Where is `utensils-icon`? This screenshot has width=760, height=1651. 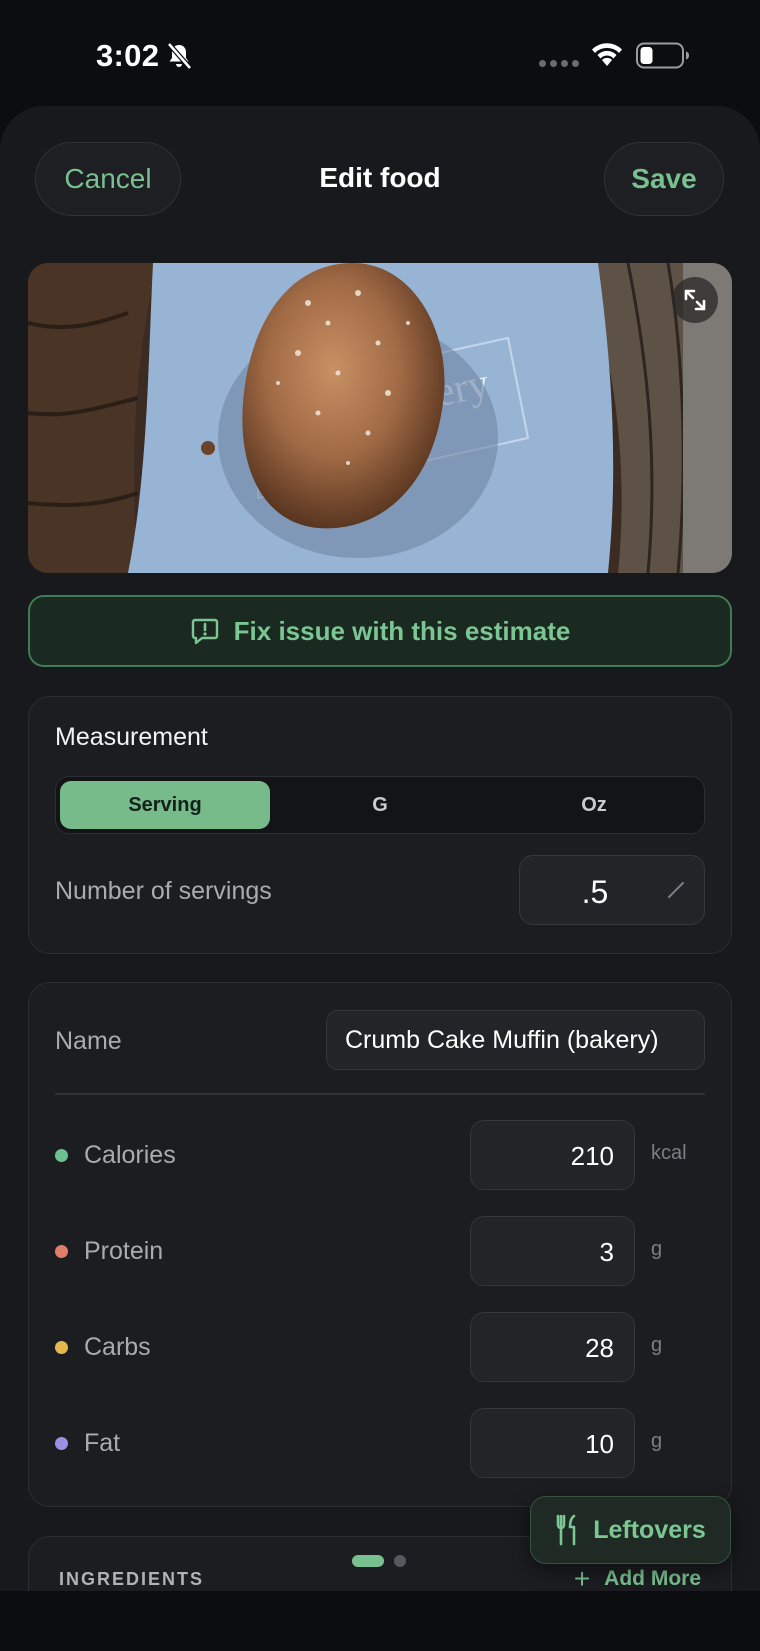
utensils-icon is located at coordinates (566, 1530).